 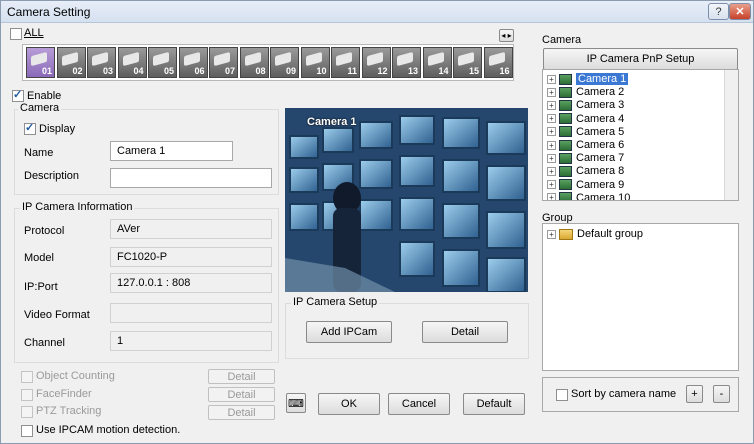 What do you see at coordinates (721, 394) in the screenshot?
I see `remove-group-button: -` at bounding box center [721, 394].